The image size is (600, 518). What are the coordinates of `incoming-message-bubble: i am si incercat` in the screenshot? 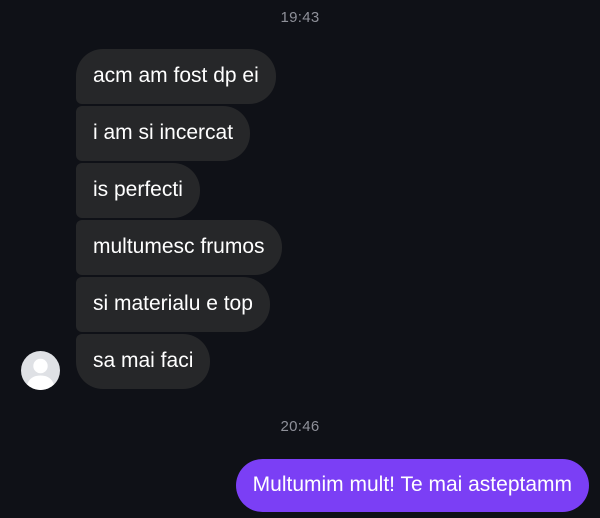 It's located at (163, 133).